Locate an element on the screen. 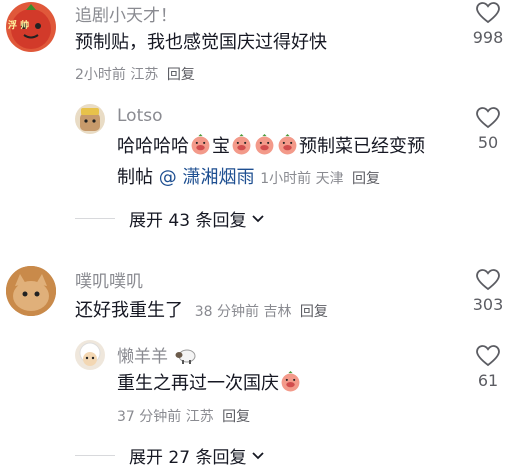 Image resolution: width=518 pixels, height=470 pixels. mention-link: @ 潇湘烟雨 is located at coordinates (207, 177).